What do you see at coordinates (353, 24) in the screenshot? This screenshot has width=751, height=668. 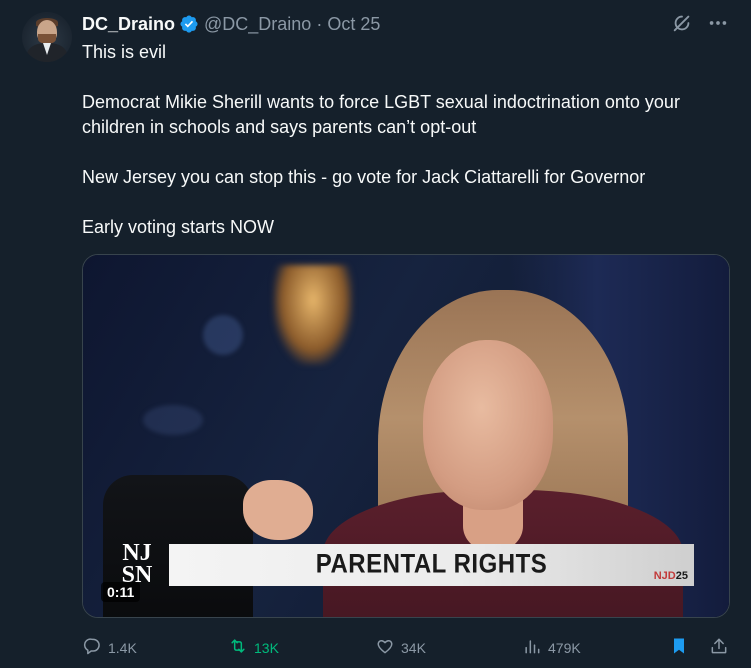 I see `tweet-date: Oct 25` at bounding box center [353, 24].